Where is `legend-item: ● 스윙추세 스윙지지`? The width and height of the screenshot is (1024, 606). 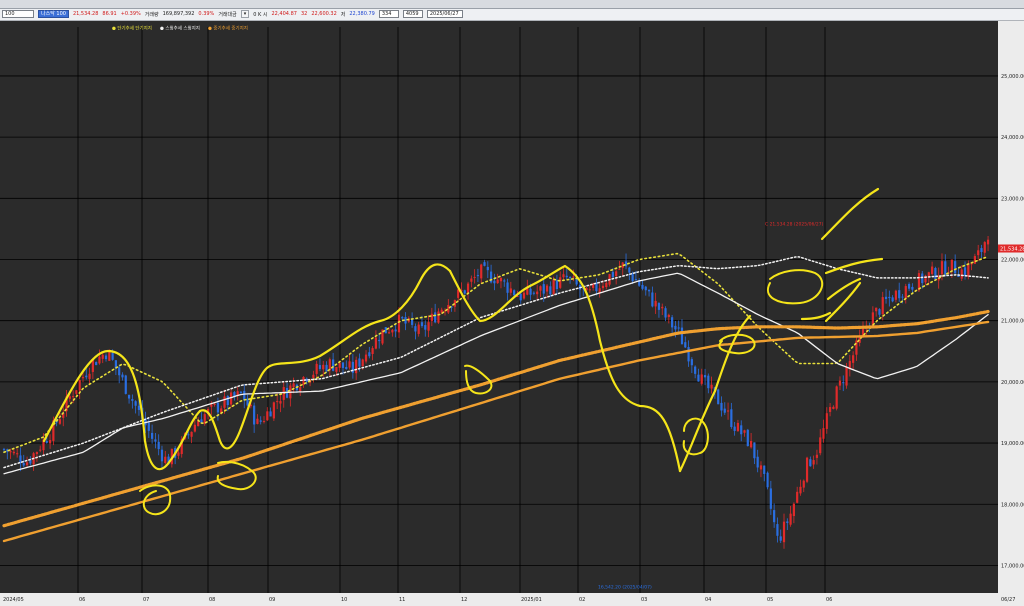 legend-item: ● 스윙추세 스윙지지 is located at coordinates (180, 28).